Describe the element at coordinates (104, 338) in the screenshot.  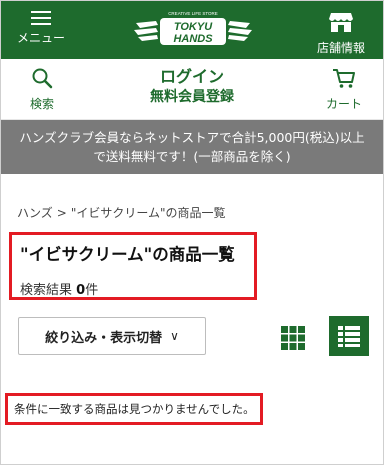
I see `filter-label: 絞り込み・表示切替` at that location.